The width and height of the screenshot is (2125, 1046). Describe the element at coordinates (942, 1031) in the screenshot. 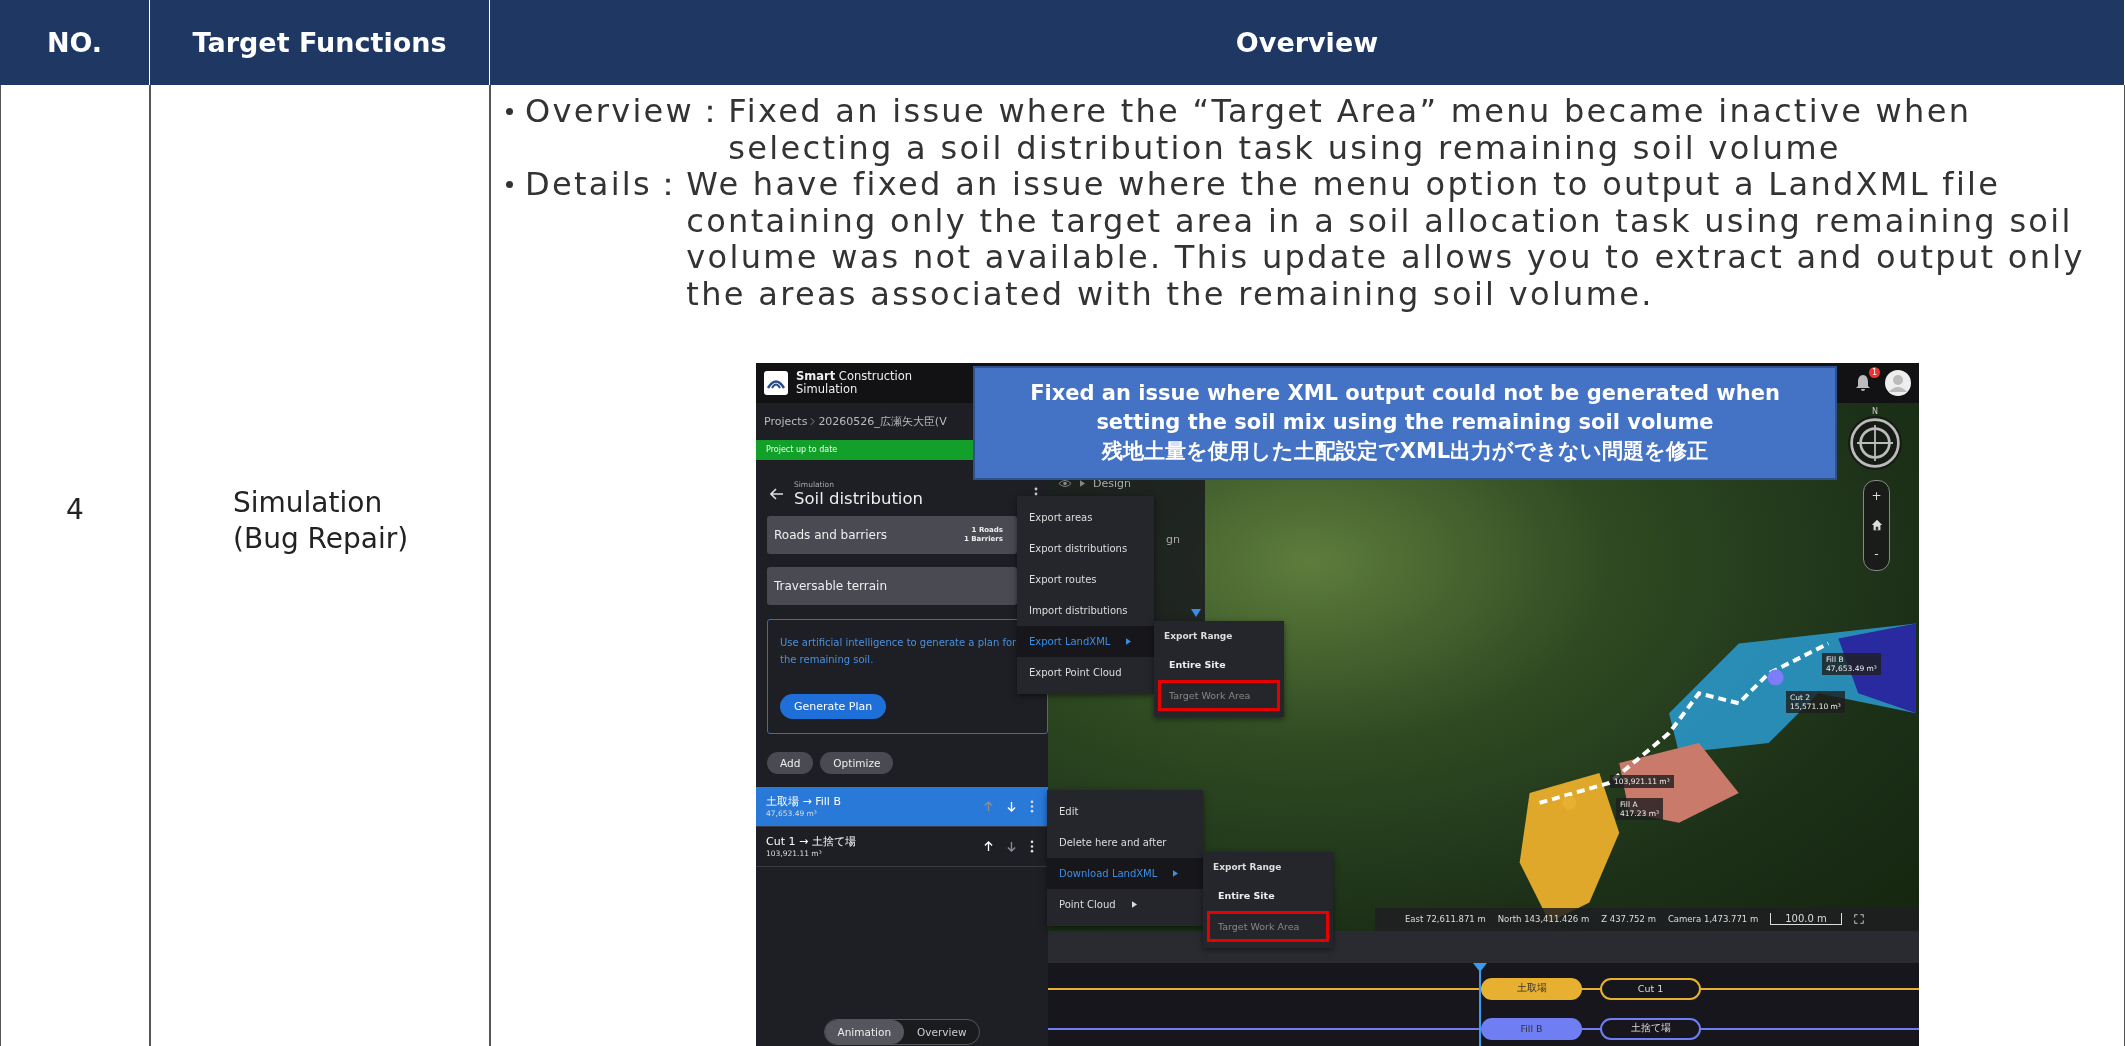

I see `view-tab: Overview` at that location.